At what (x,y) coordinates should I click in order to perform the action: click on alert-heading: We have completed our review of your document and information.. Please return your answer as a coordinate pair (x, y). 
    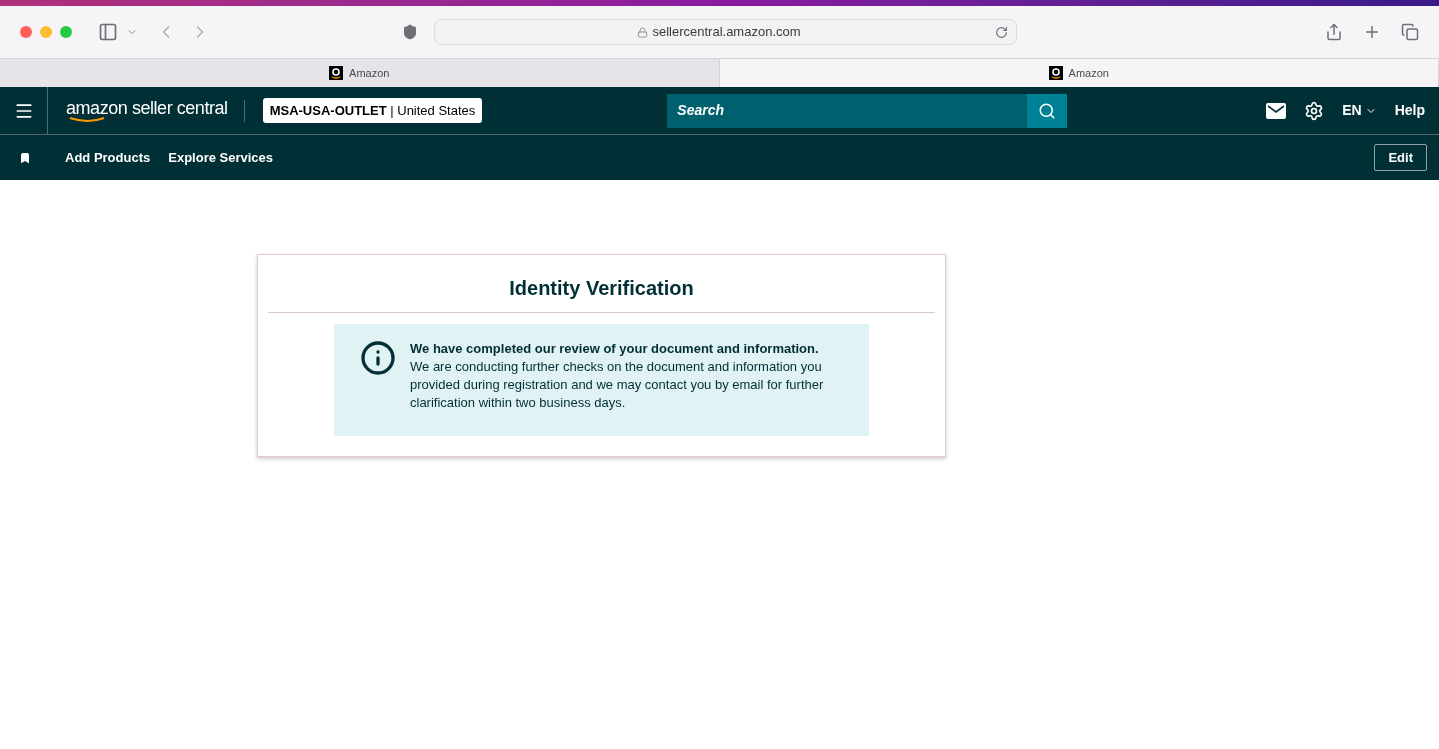
    Looking at the image, I should click on (615, 349).